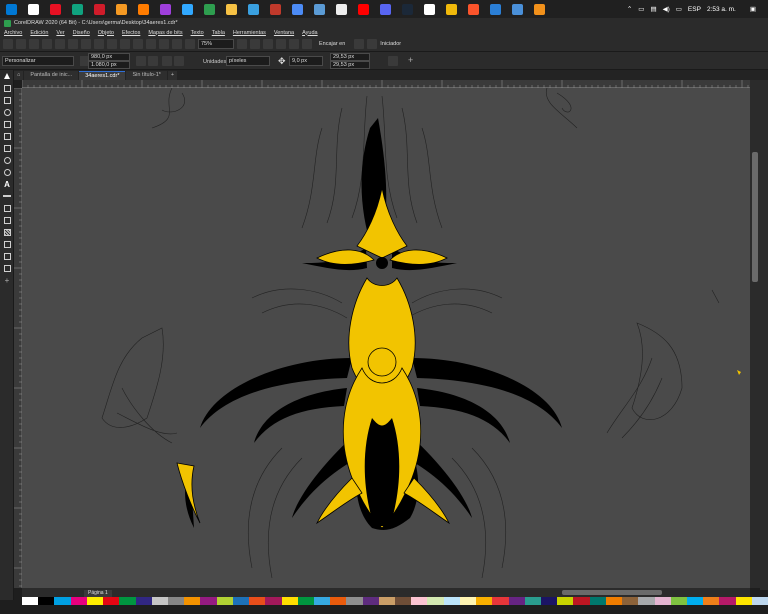  What do you see at coordinates (7, 112) in the screenshot?
I see `zoom-tool-icon` at bounding box center [7, 112].